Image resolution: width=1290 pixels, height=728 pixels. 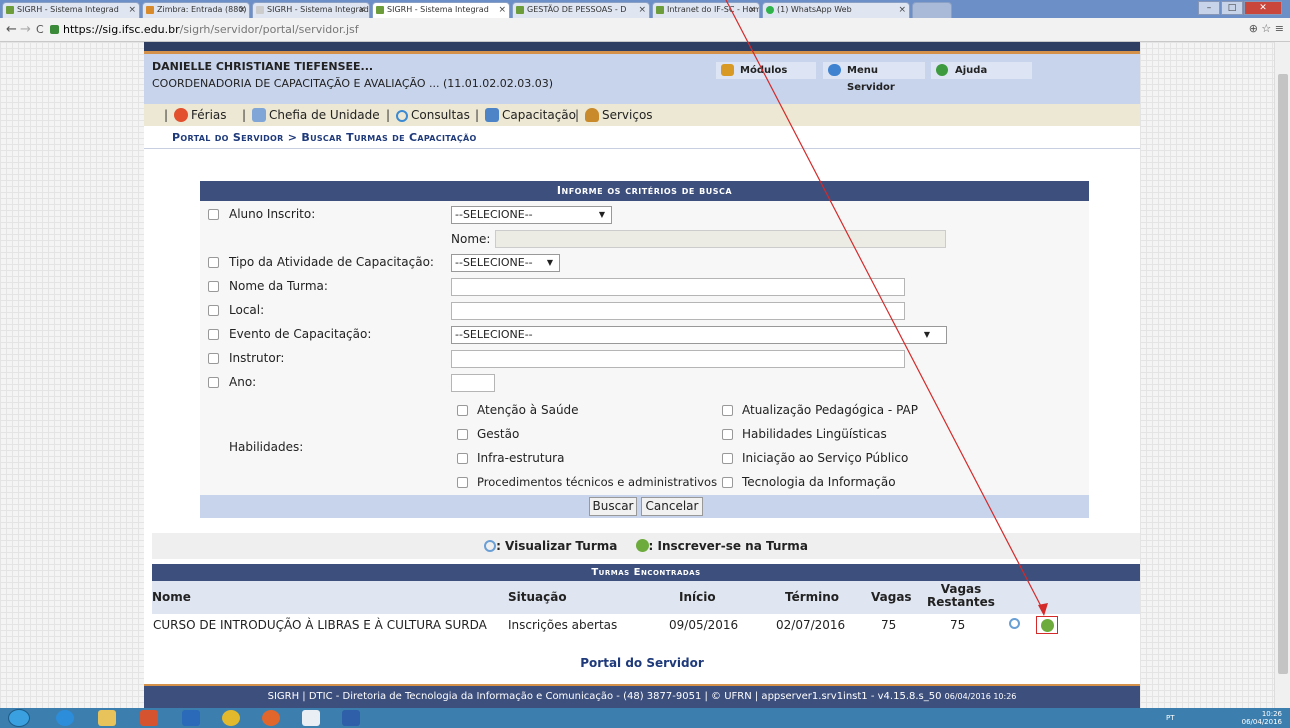 What do you see at coordinates (1232, 8) in the screenshot?
I see `maximize-button: □` at bounding box center [1232, 8].